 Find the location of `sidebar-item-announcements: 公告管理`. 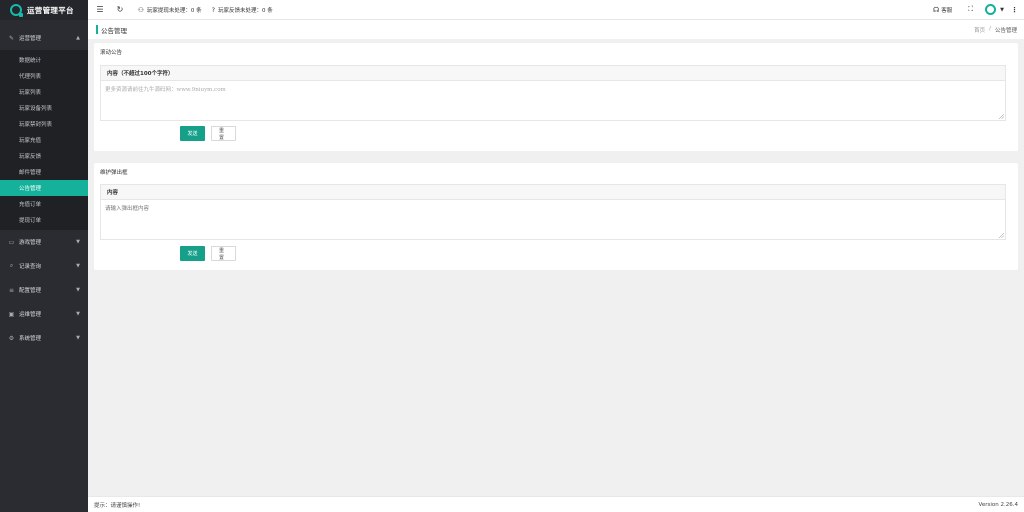

sidebar-item-announcements: 公告管理 is located at coordinates (44, 188).